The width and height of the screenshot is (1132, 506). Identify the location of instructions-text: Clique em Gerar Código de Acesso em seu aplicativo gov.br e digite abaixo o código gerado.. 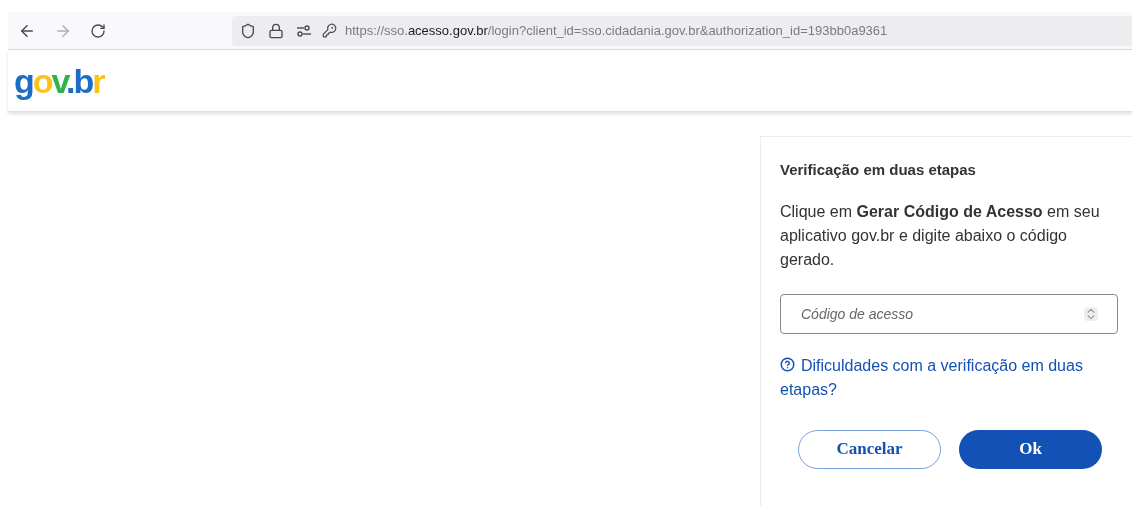
(940, 235).